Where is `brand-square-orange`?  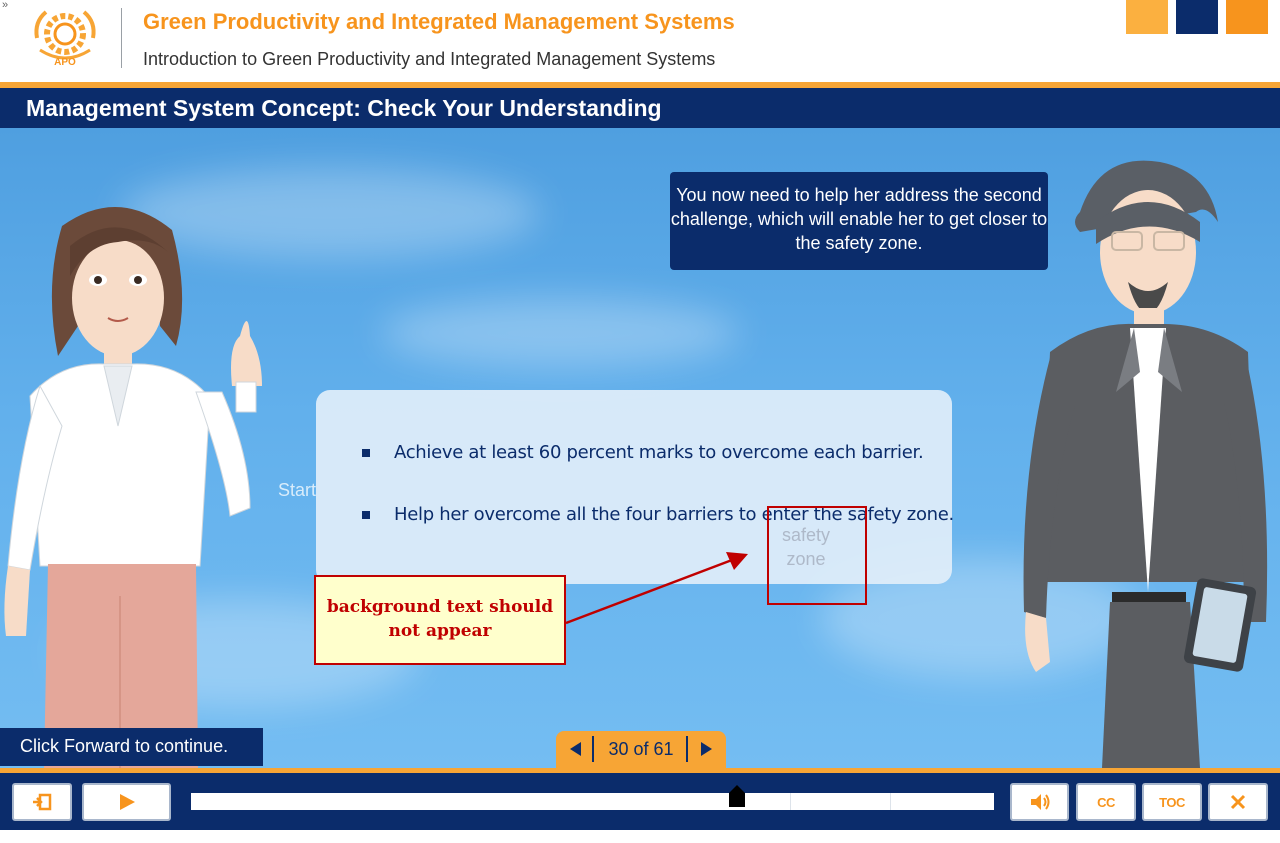
brand-square-orange is located at coordinates (1247, 17).